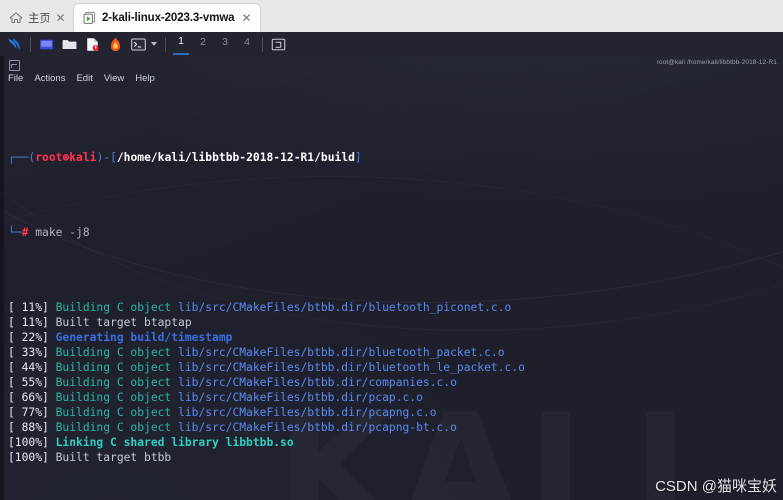  Describe the element at coordinates (225, 44) in the screenshot. I see `screen-tab-3: 3` at that location.